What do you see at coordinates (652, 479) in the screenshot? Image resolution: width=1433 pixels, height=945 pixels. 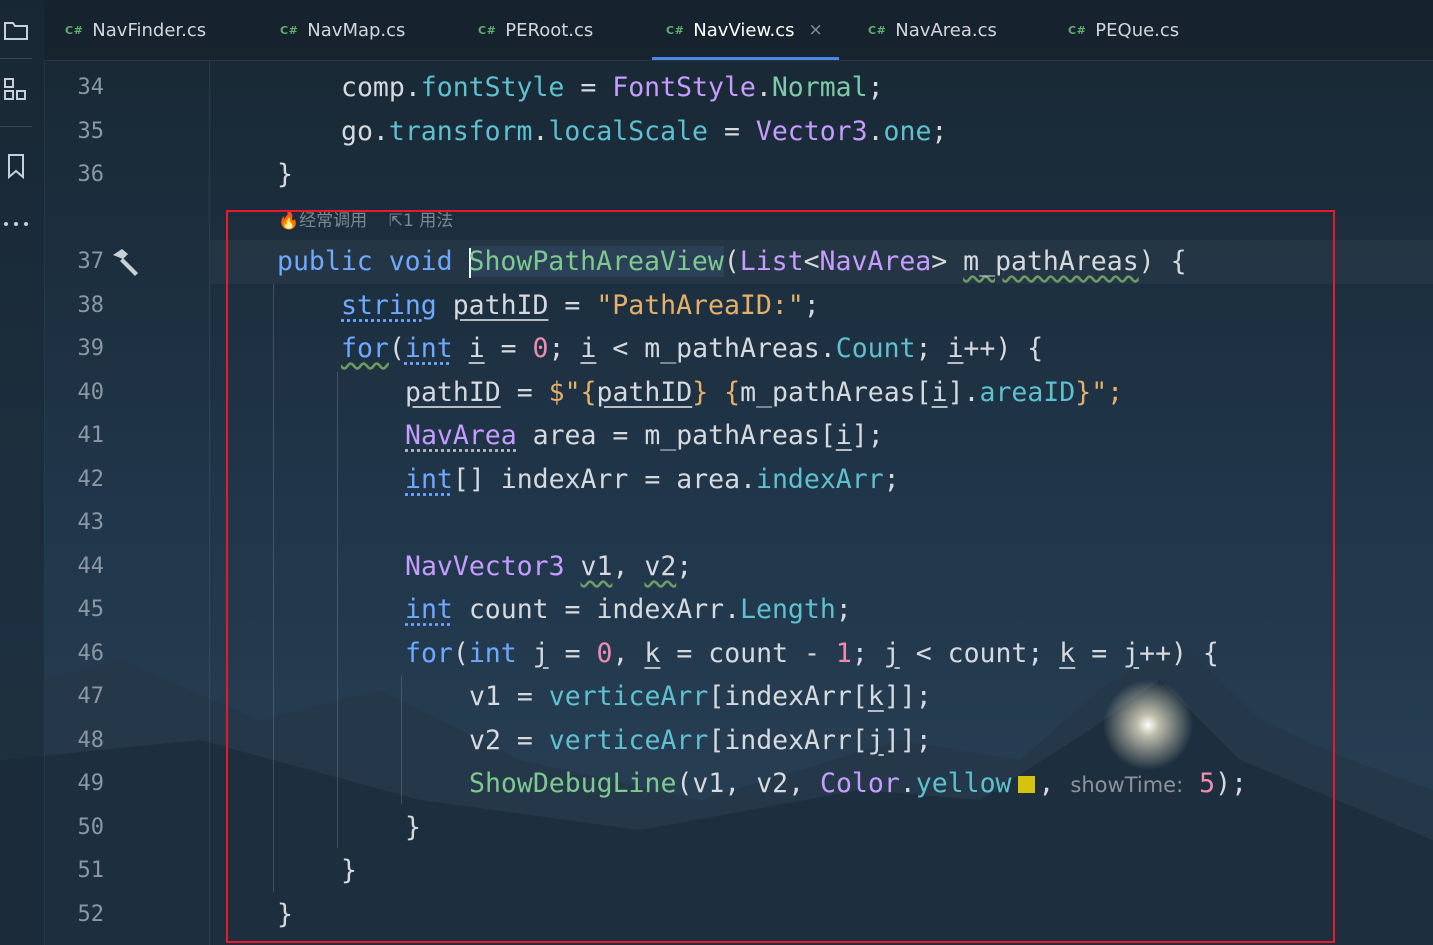 I see `code-line-42: int[] indexArr = area.indexArr;` at bounding box center [652, 479].